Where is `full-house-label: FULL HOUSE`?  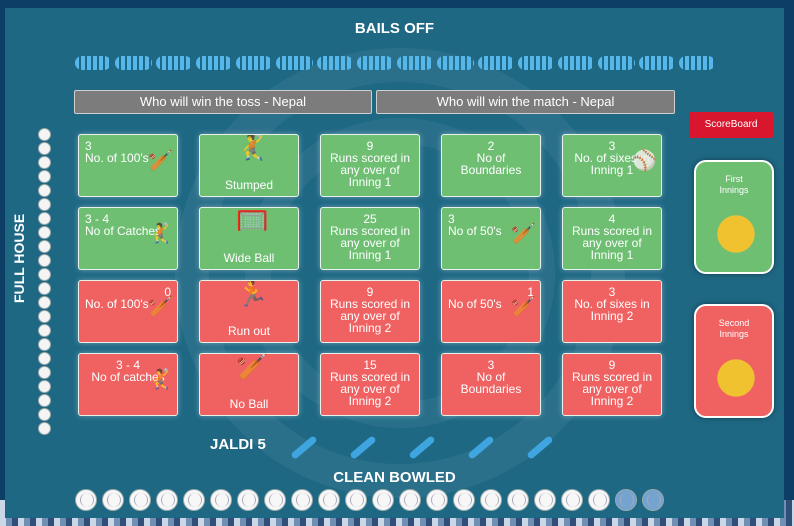
full-house-label: FULL HOUSE is located at coordinates (19, 258).